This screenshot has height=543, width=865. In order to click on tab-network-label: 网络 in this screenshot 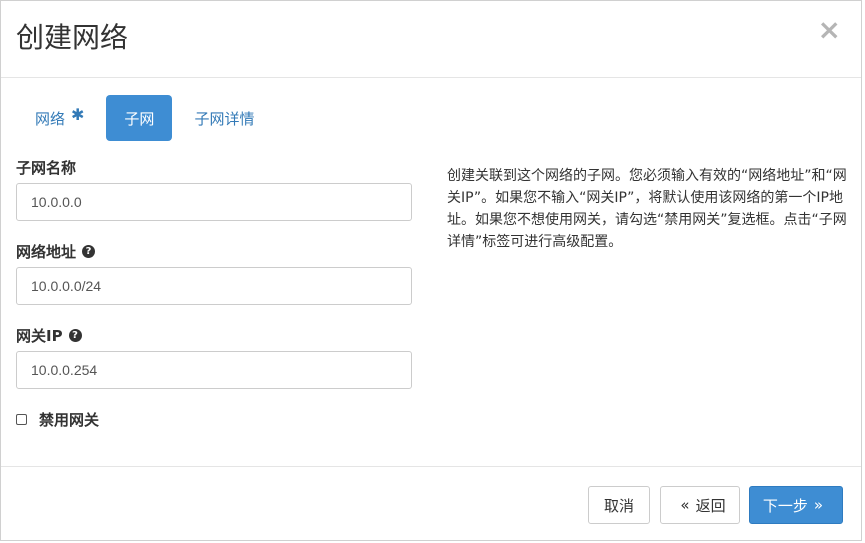, I will do `click(50, 118)`.